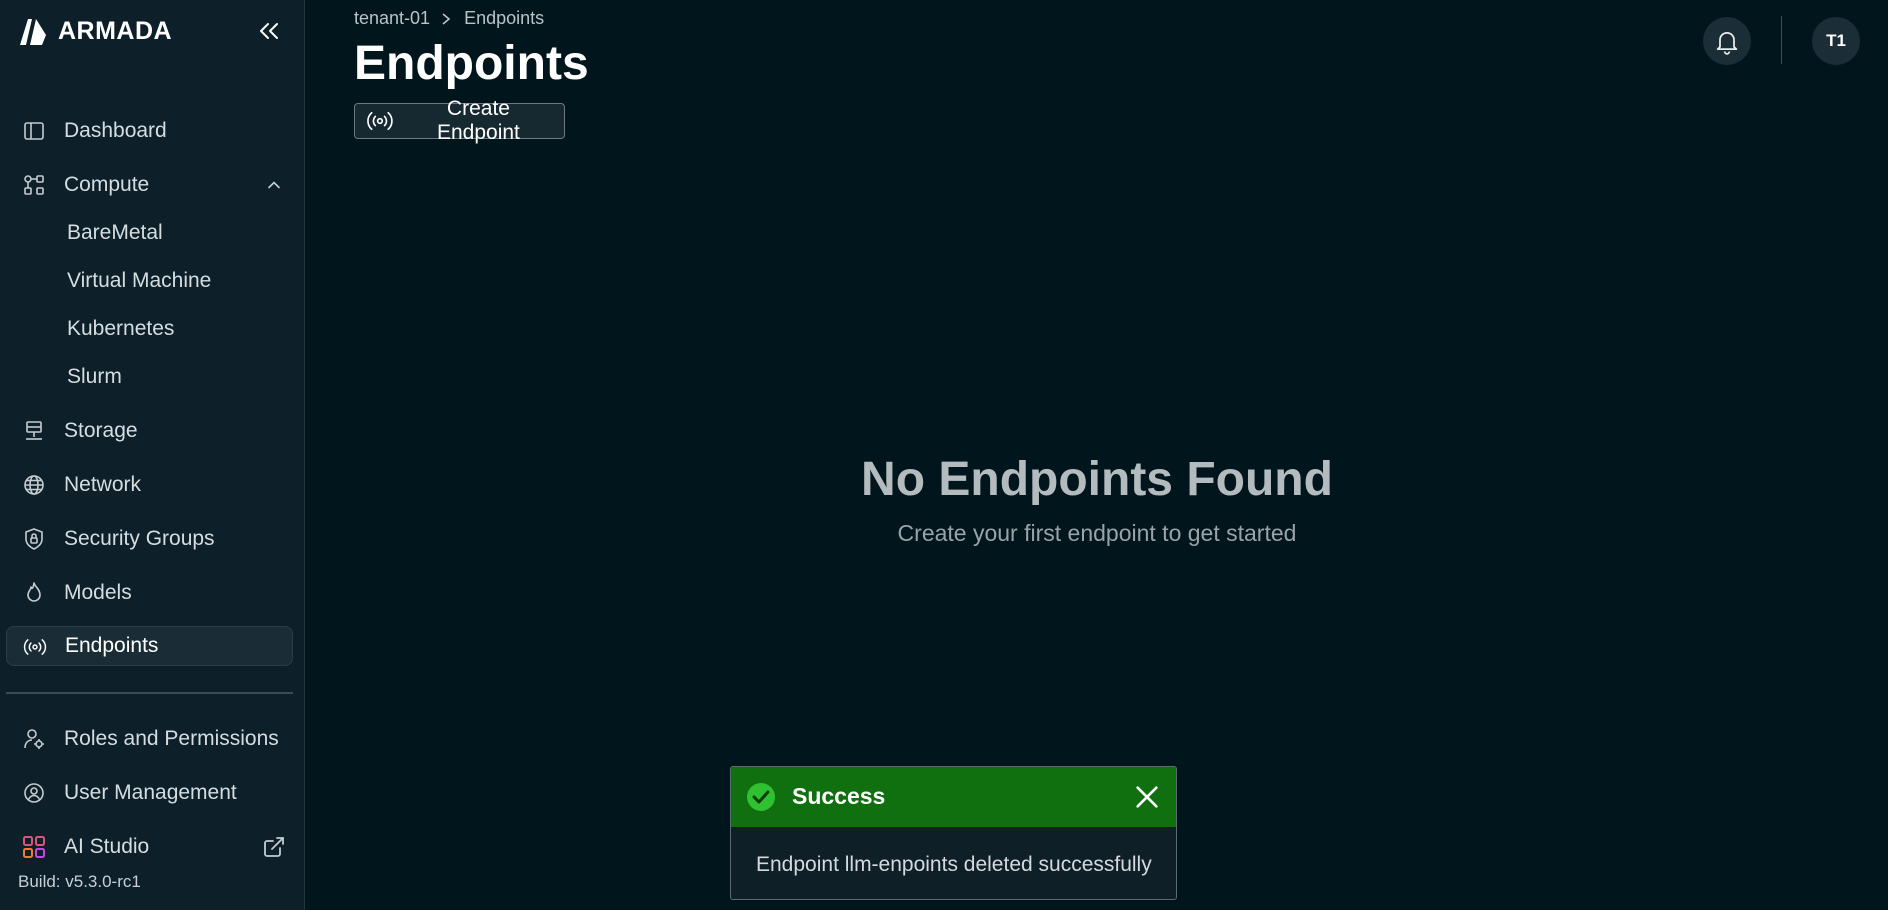 The width and height of the screenshot is (1888, 910). Describe the element at coordinates (34, 131) in the screenshot. I see `dashboard-panel-icon` at that location.